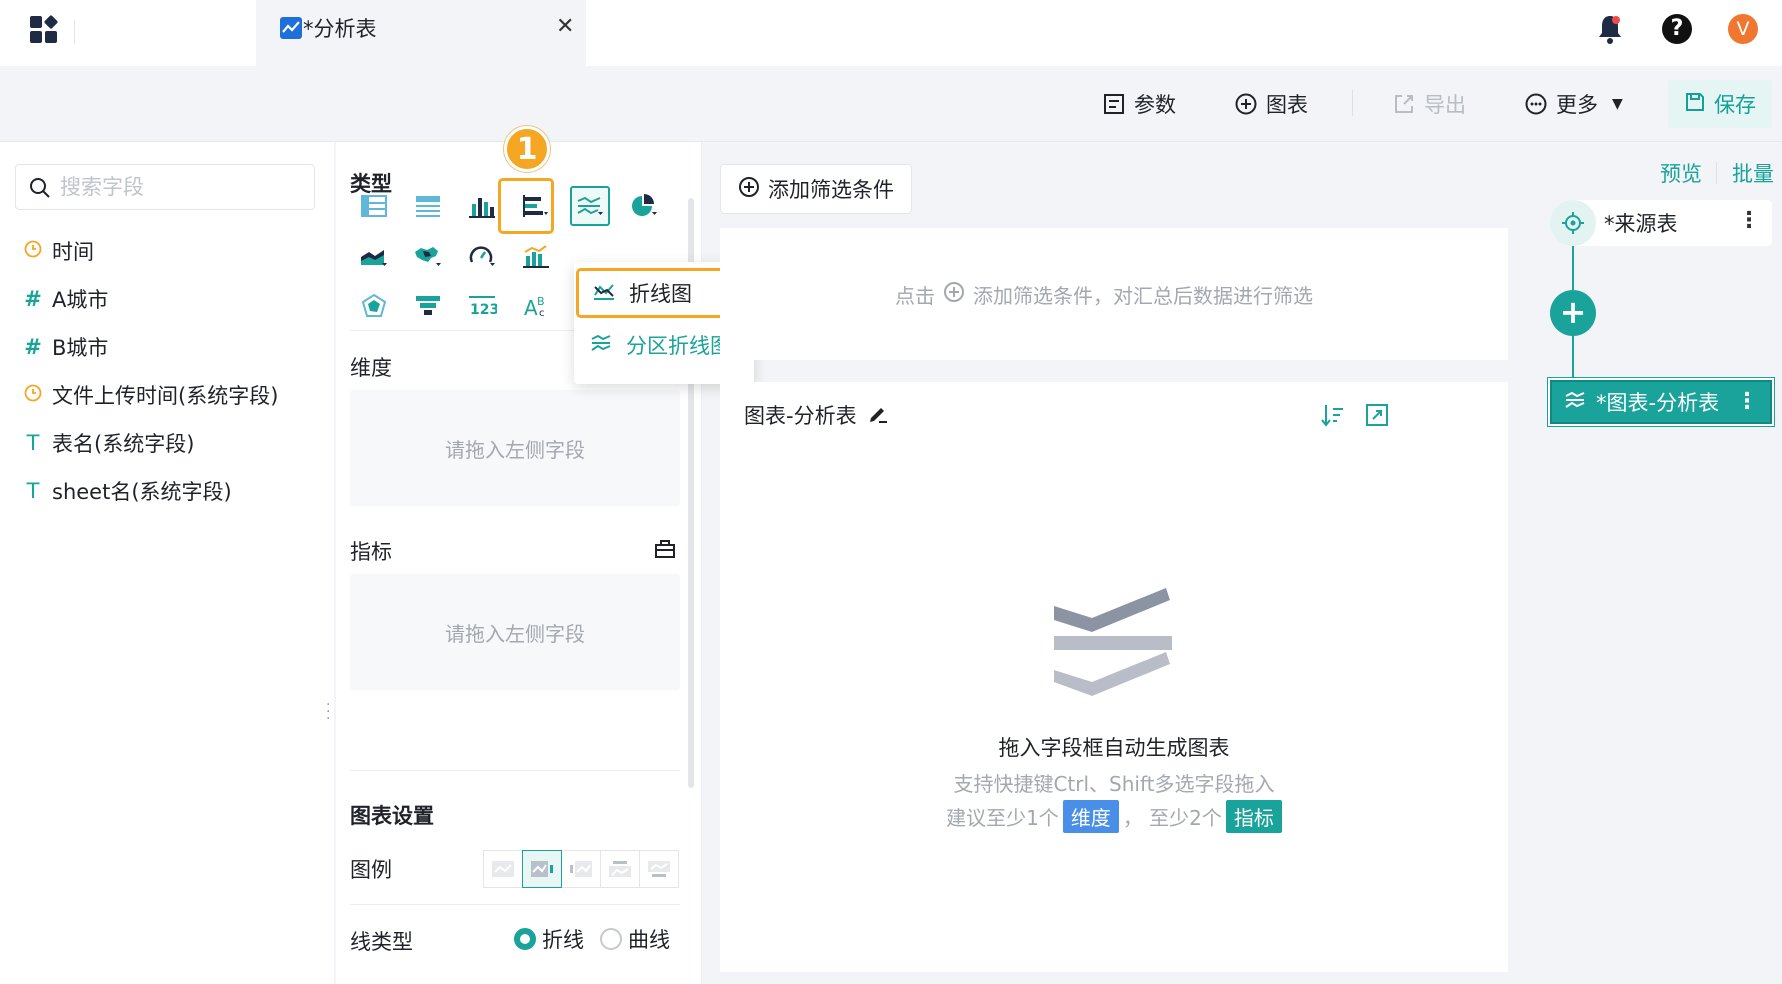 The height and width of the screenshot is (984, 1782). I want to click on resize-handle: · · ·, so click(328, 712).